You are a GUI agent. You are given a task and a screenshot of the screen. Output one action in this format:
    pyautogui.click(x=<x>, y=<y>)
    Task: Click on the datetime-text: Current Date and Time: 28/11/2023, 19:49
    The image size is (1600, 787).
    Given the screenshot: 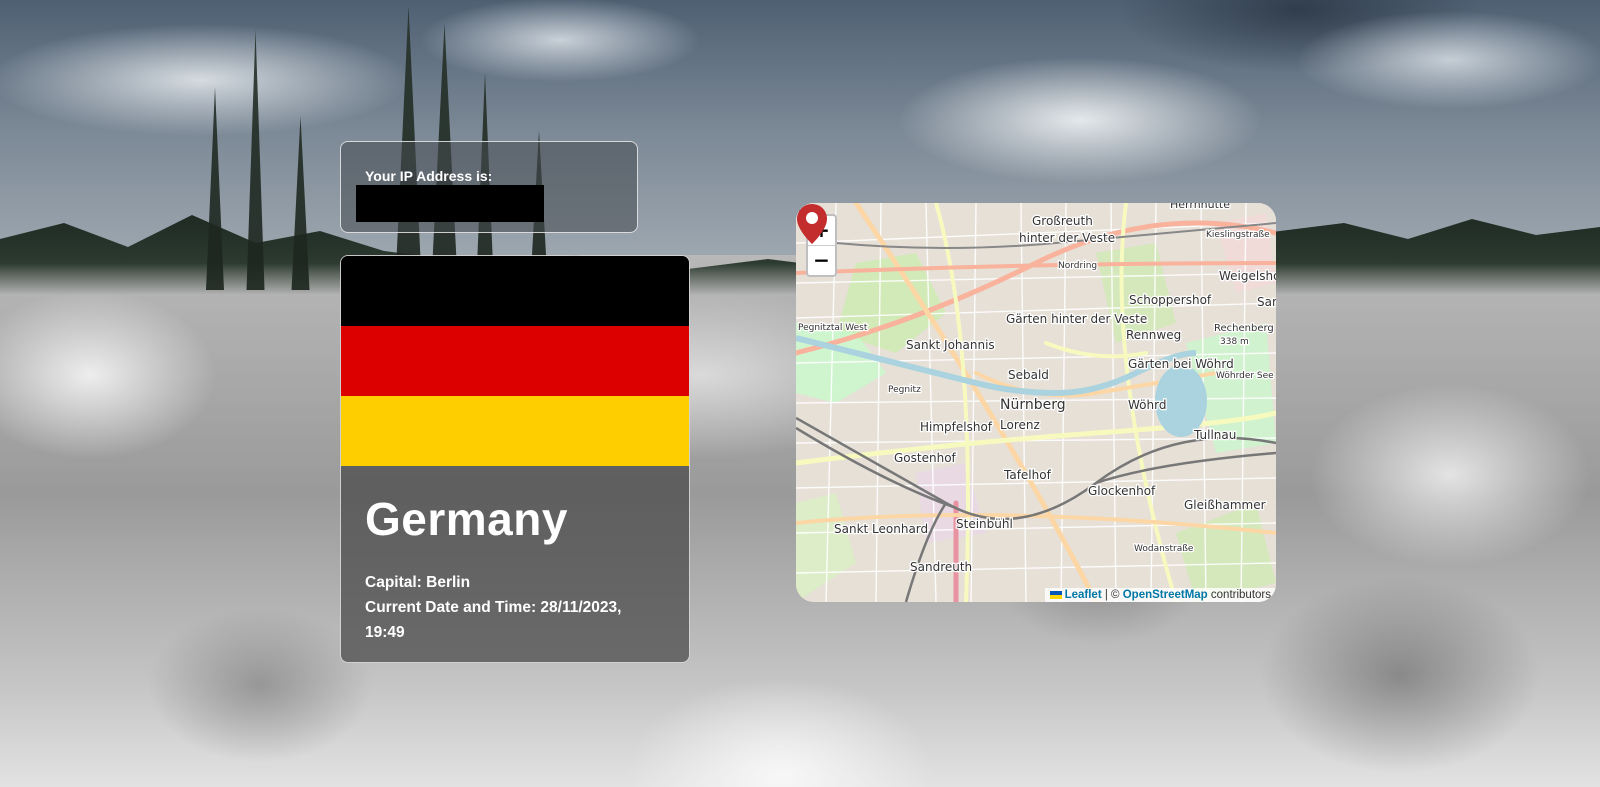 What is the action you would take?
    pyautogui.click(x=493, y=620)
    